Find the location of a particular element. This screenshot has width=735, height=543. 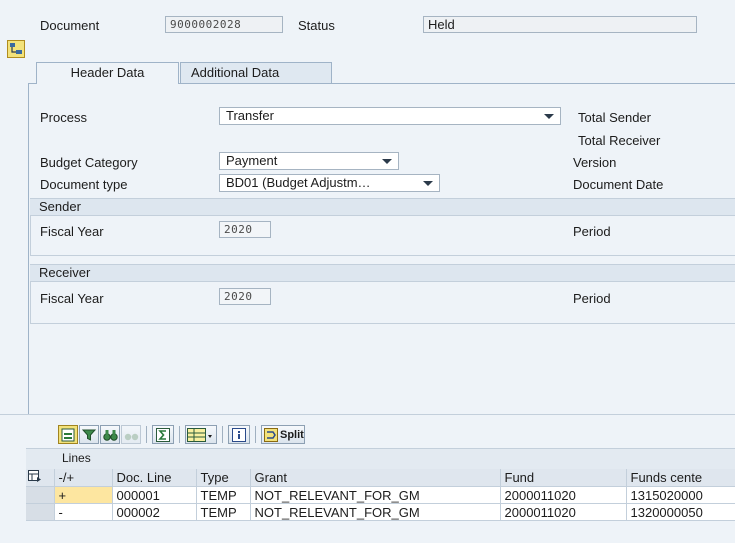

find-next-button is located at coordinates (131, 434).